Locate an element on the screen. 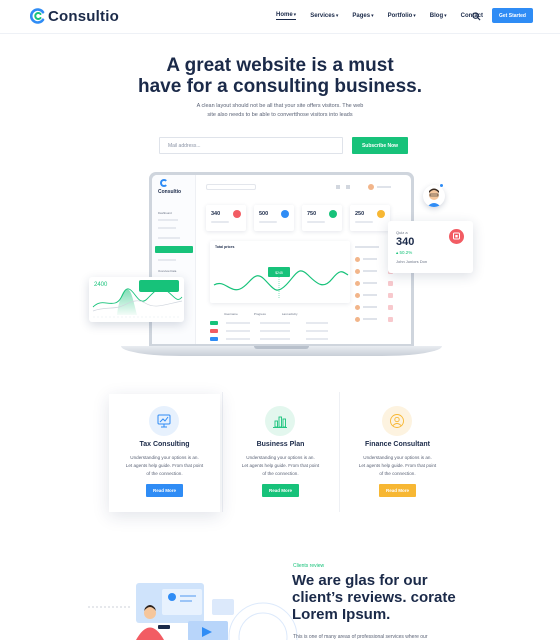 This screenshot has width=560, height=640. nav-item-label: Home is located at coordinates (284, 15).